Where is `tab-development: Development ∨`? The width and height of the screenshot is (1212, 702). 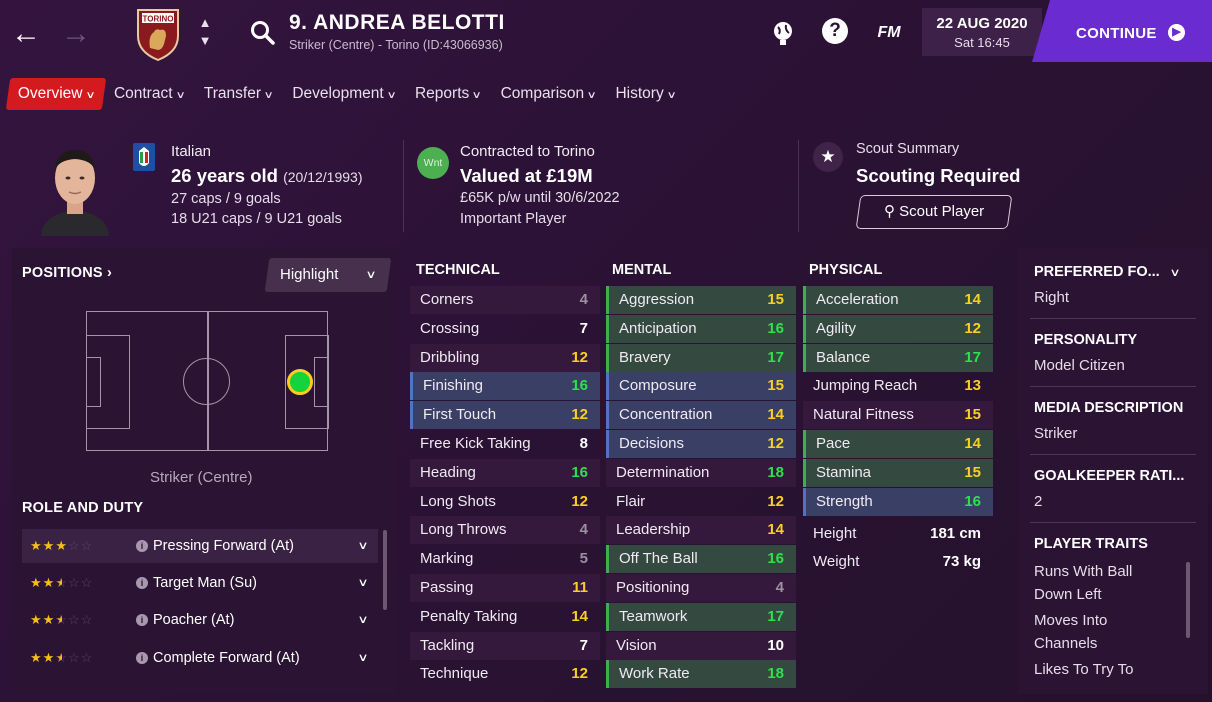 tab-development: Development ∨ is located at coordinates (343, 94).